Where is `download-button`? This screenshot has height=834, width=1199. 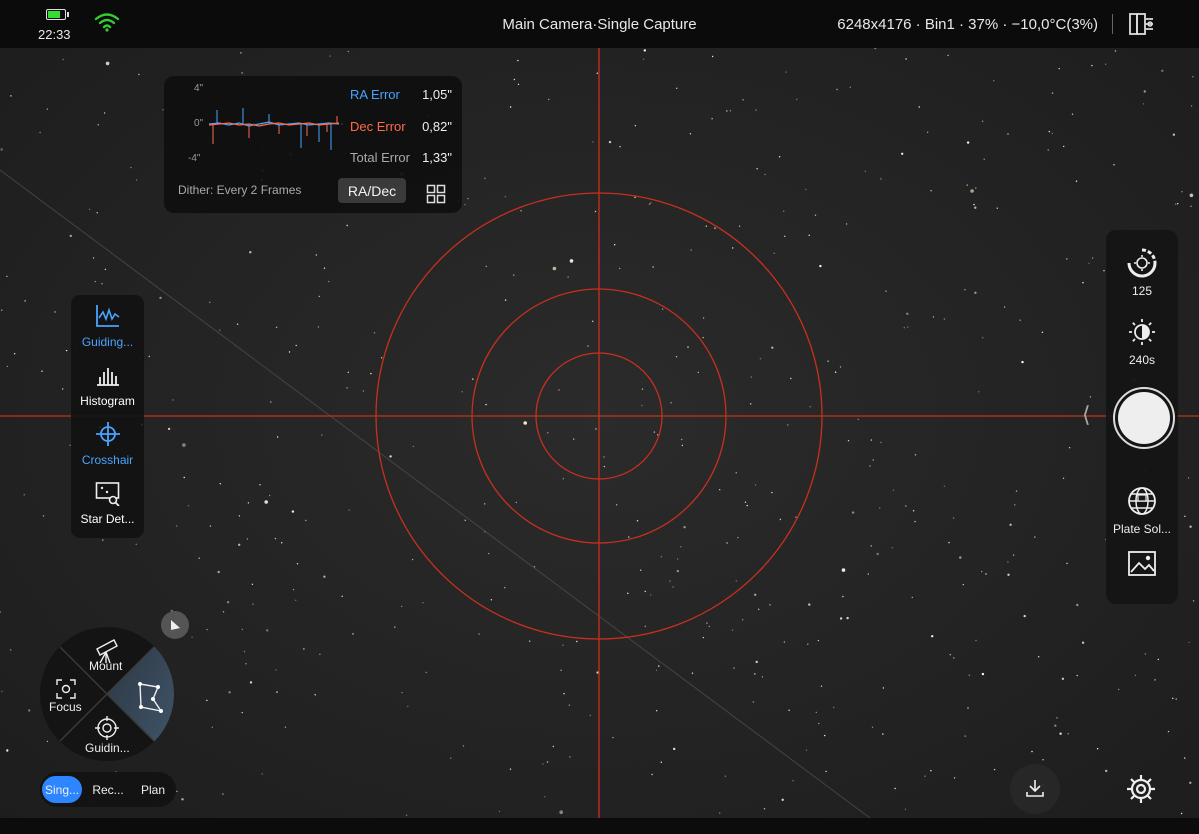 download-button is located at coordinates (1035, 789).